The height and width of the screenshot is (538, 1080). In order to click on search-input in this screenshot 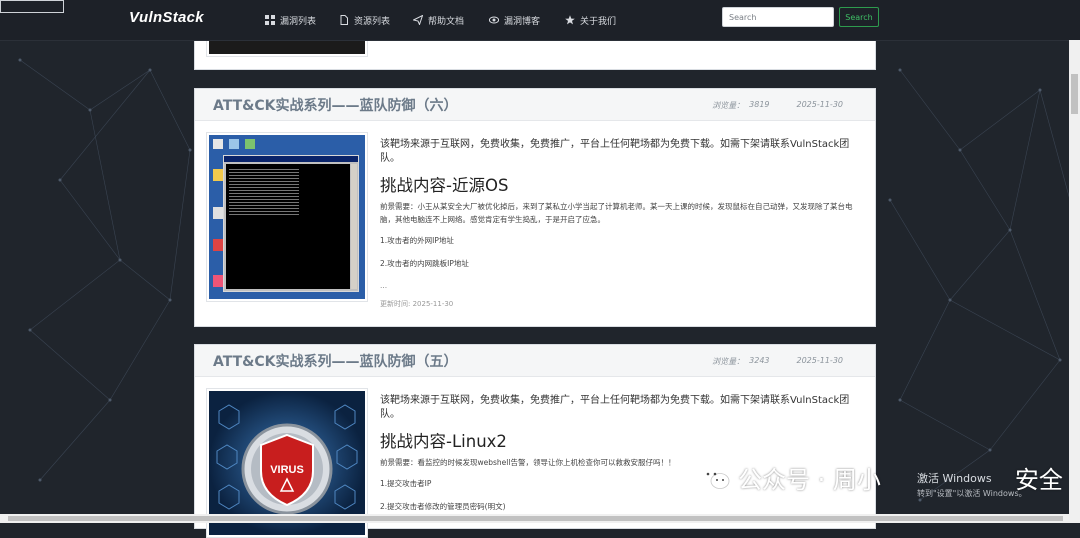, I will do `click(778, 17)`.